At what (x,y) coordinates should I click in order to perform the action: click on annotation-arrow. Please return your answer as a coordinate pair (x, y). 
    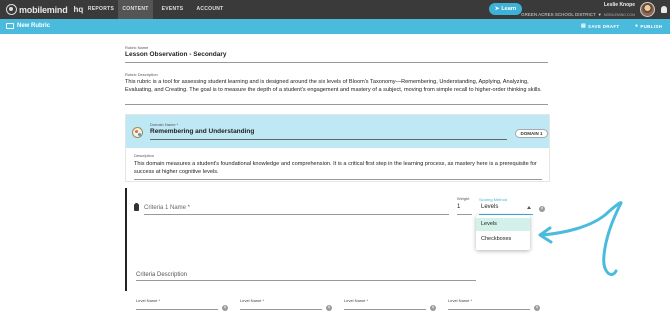
    Looking at the image, I should click on (580, 238).